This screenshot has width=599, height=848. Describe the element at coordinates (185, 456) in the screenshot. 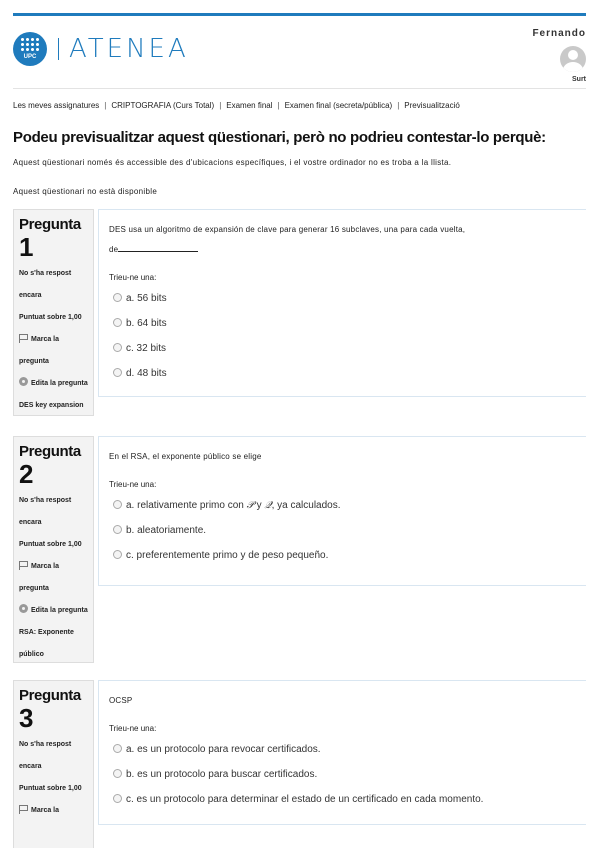

I see `question-text: En el RSA, el exponente público se elige` at that location.